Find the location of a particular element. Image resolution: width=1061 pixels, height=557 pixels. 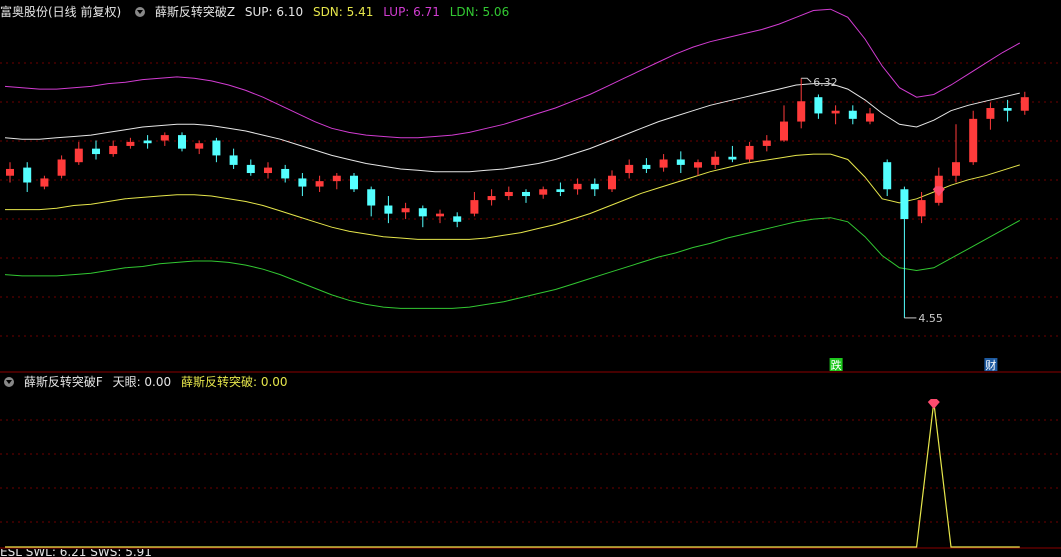

bottom-panel-header: ESL SWL: 6.21 SWS: 5.91 is located at coordinates (79, 553).